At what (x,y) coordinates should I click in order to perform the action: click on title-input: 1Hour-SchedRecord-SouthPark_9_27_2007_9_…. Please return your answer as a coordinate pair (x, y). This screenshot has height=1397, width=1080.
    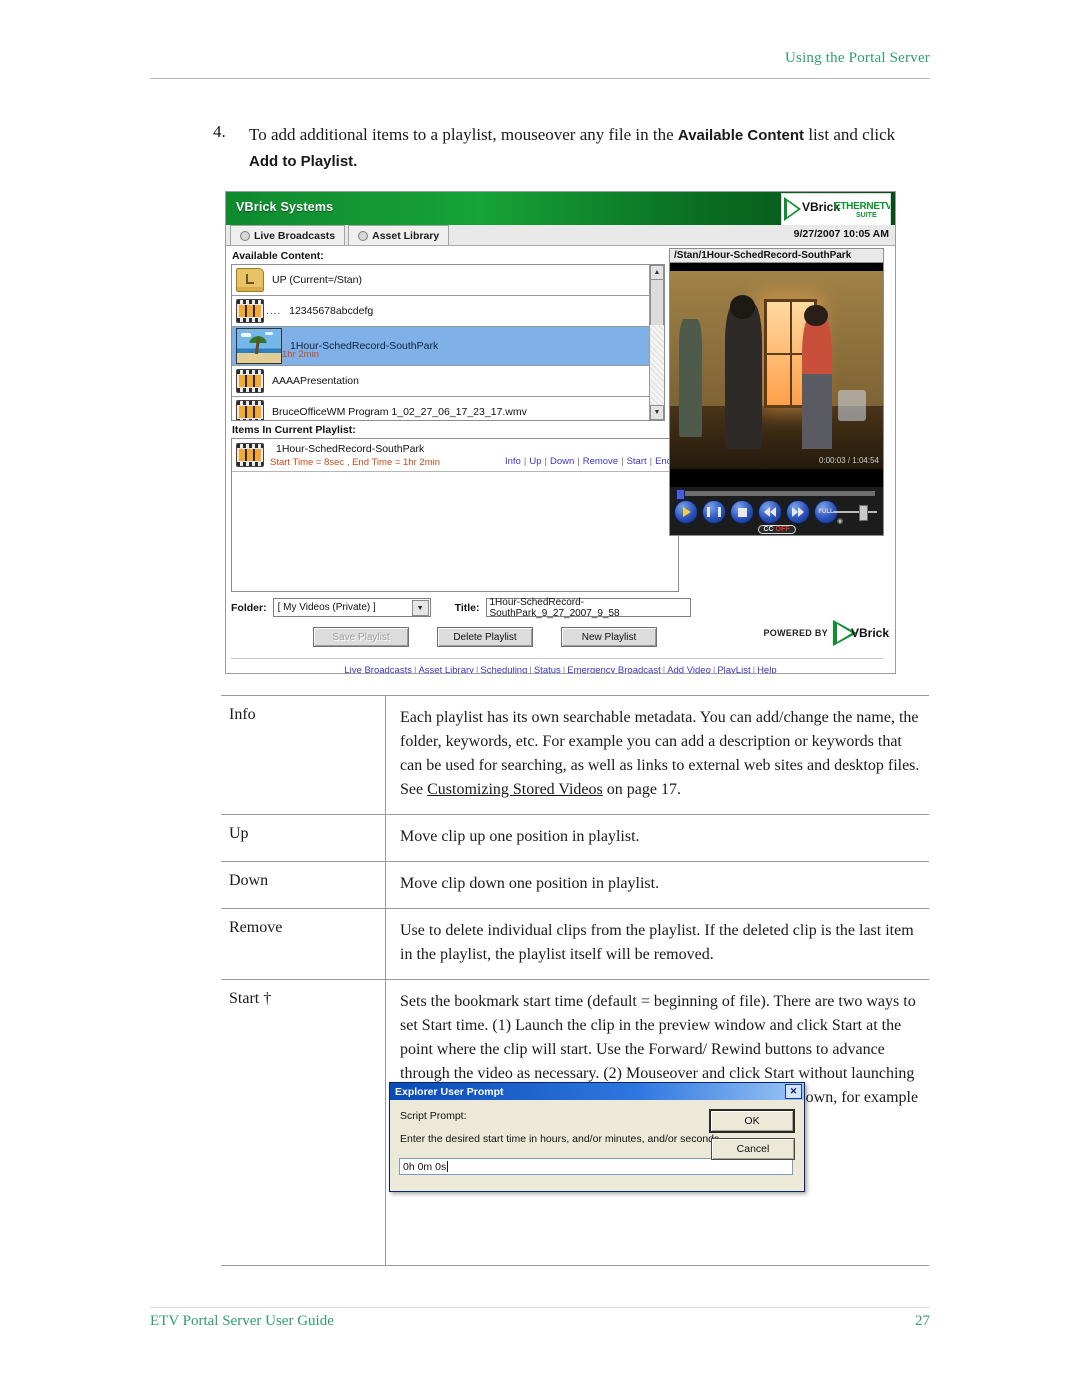
    Looking at the image, I should click on (588, 608).